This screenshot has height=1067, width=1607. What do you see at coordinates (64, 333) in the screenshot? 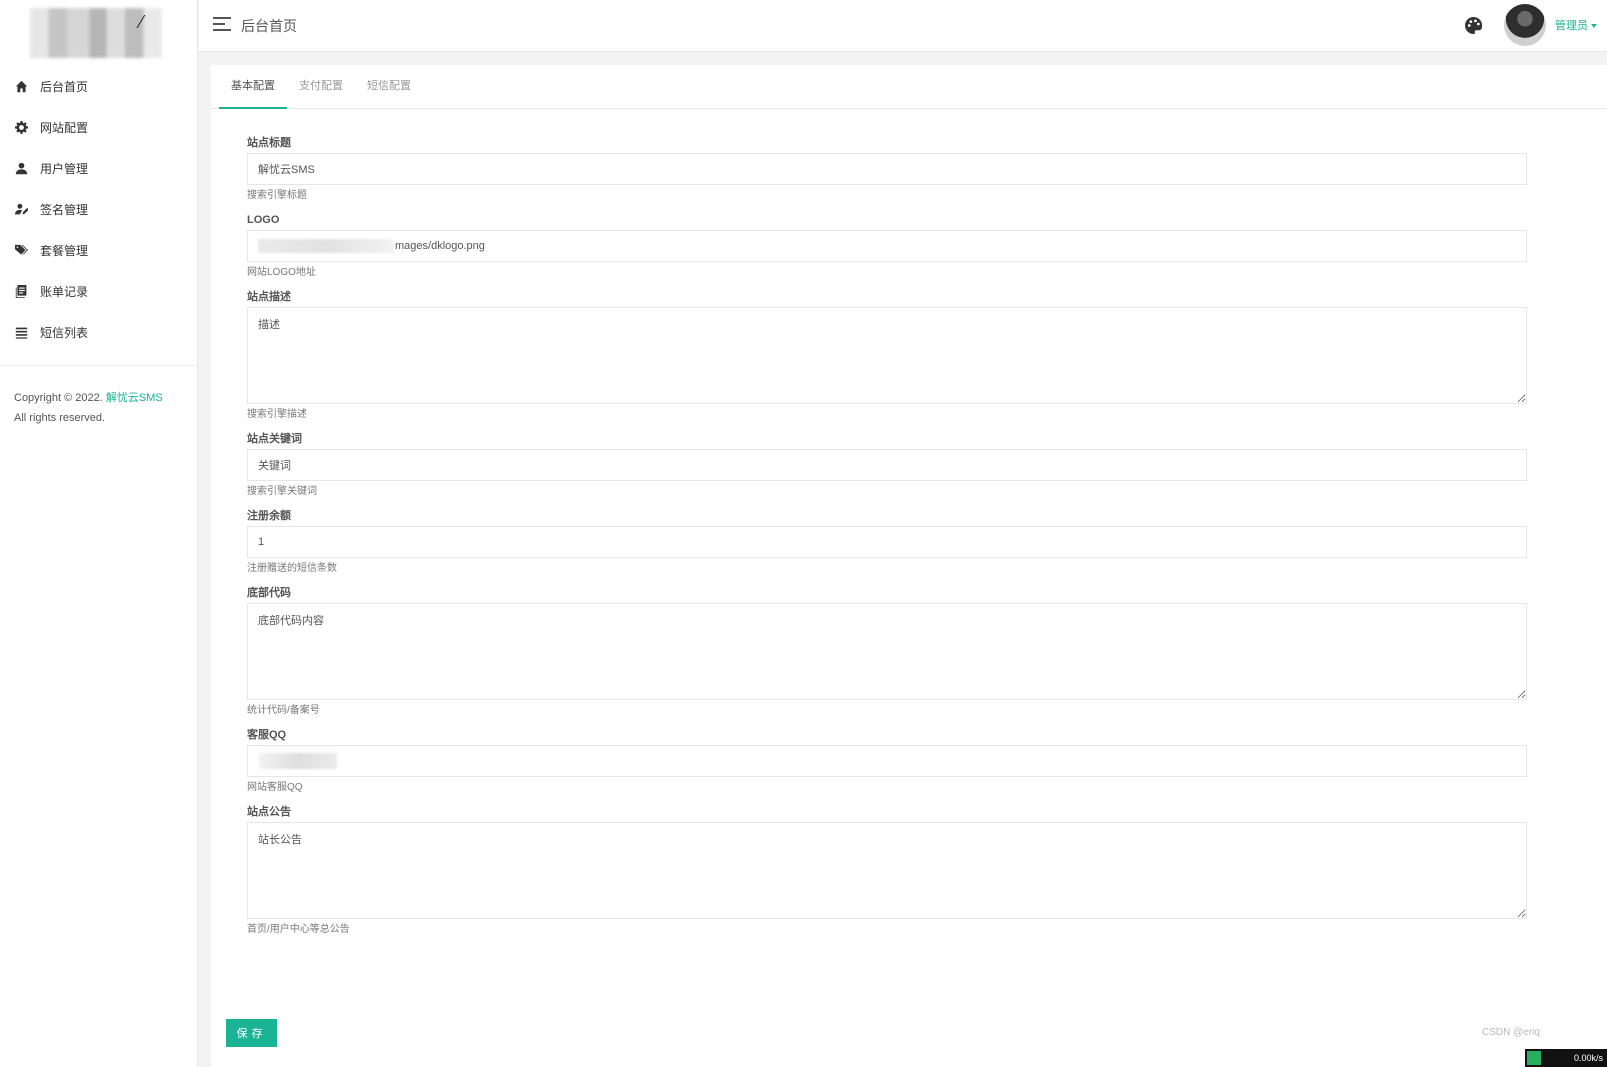
I see `sidebar-item-label: 短信列表` at bounding box center [64, 333].